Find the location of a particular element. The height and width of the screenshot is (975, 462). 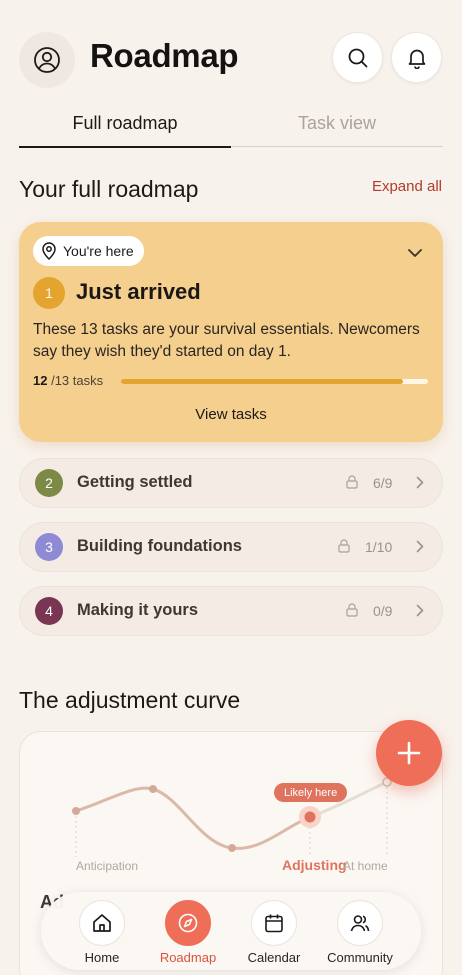

nav-community-icon-wrap is located at coordinates (360, 923).